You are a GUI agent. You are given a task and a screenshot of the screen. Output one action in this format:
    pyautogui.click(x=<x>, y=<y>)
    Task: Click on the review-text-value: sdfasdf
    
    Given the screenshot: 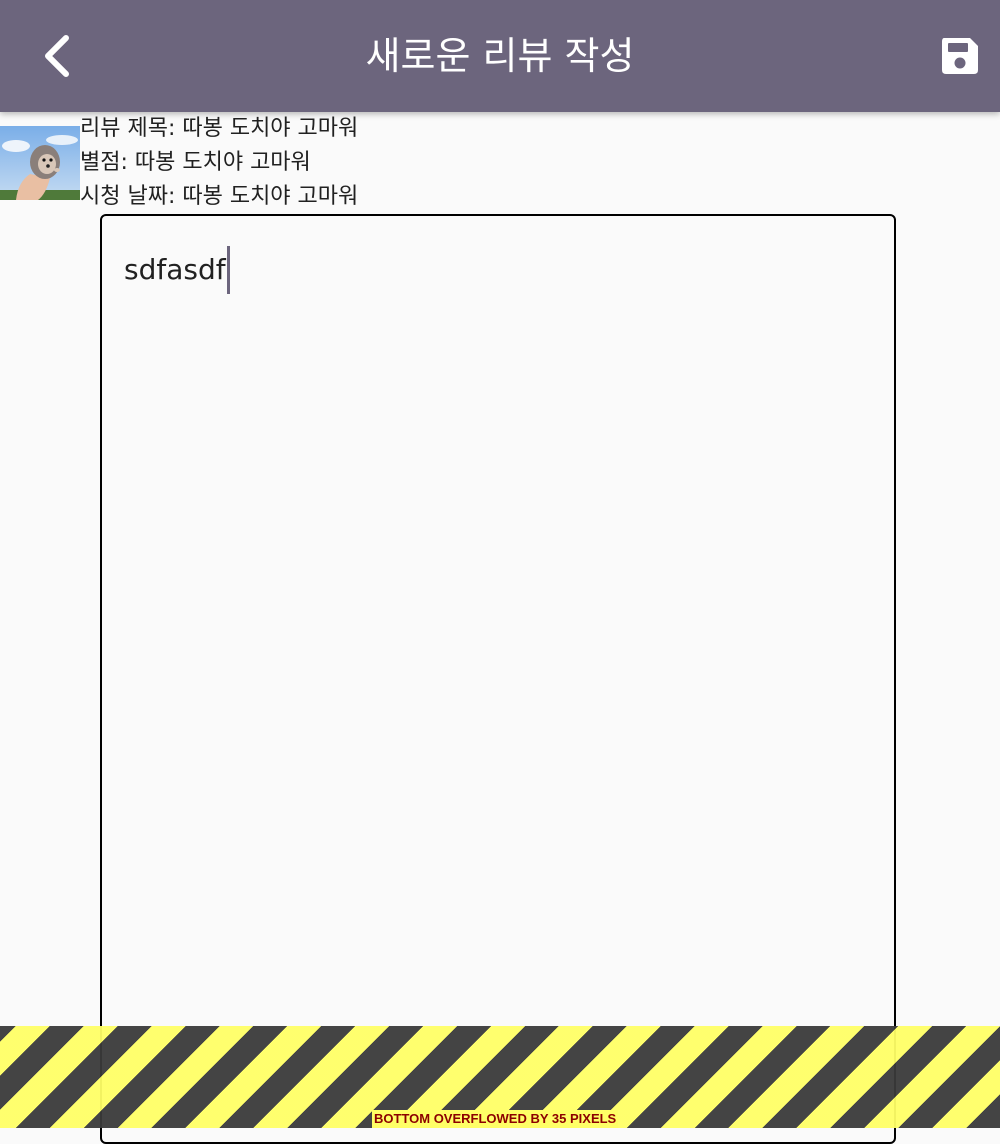 What is the action you would take?
    pyautogui.click(x=175, y=269)
    